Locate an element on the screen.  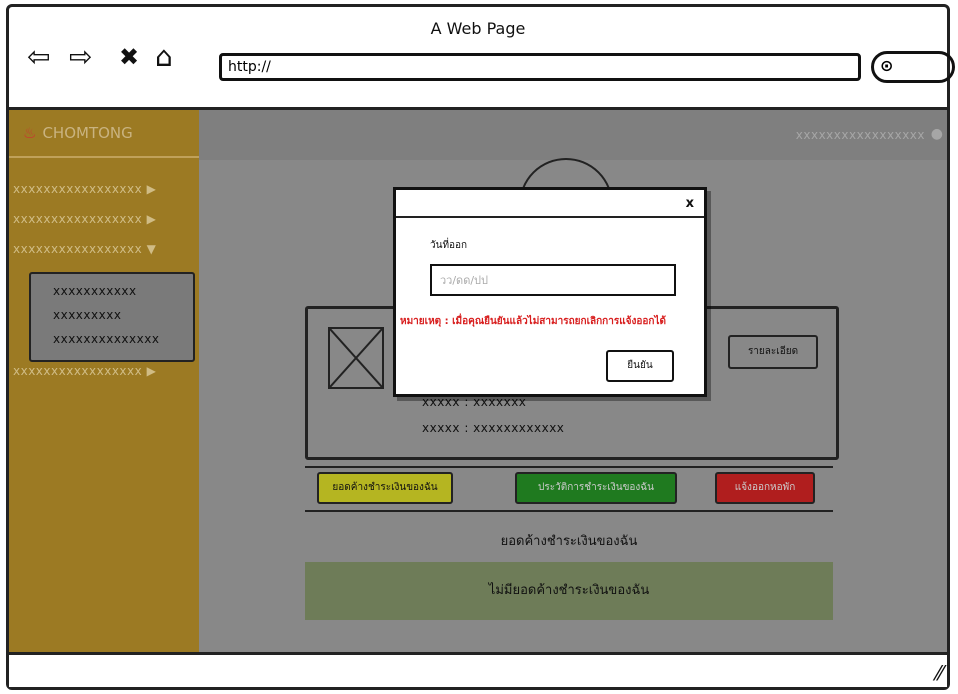
submenu-item-3: xxxxxxxxxxxxxx is located at coordinates (106, 339).